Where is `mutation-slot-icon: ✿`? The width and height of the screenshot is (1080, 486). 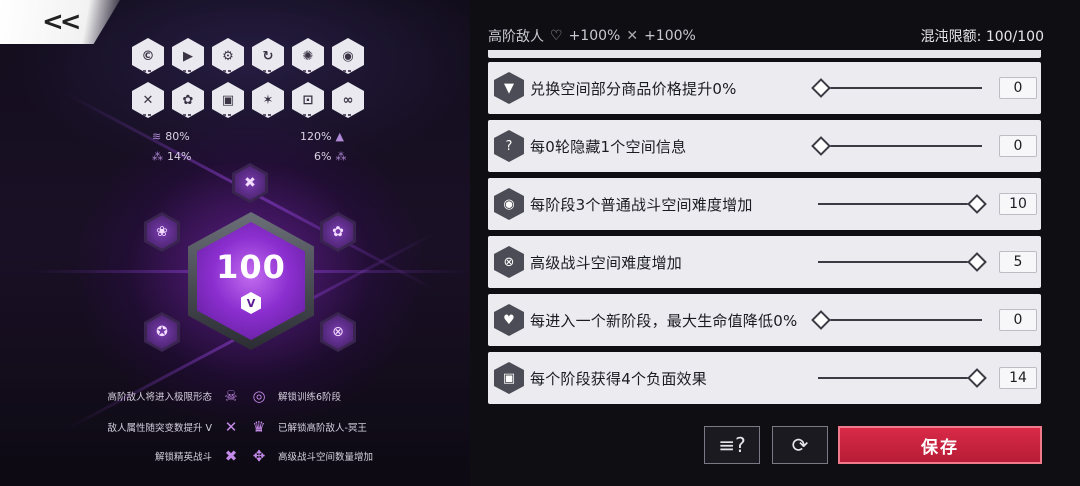 mutation-slot-icon: ✿ is located at coordinates (188, 100).